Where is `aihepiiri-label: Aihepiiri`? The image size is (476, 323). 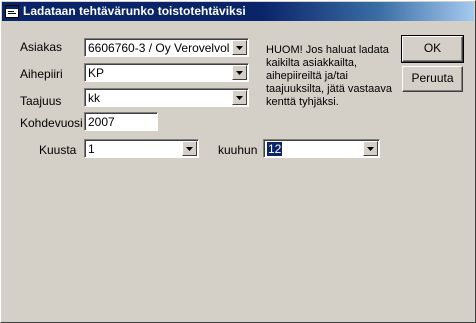 aihepiiri-label: Aihepiiri is located at coordinates (41, 74).